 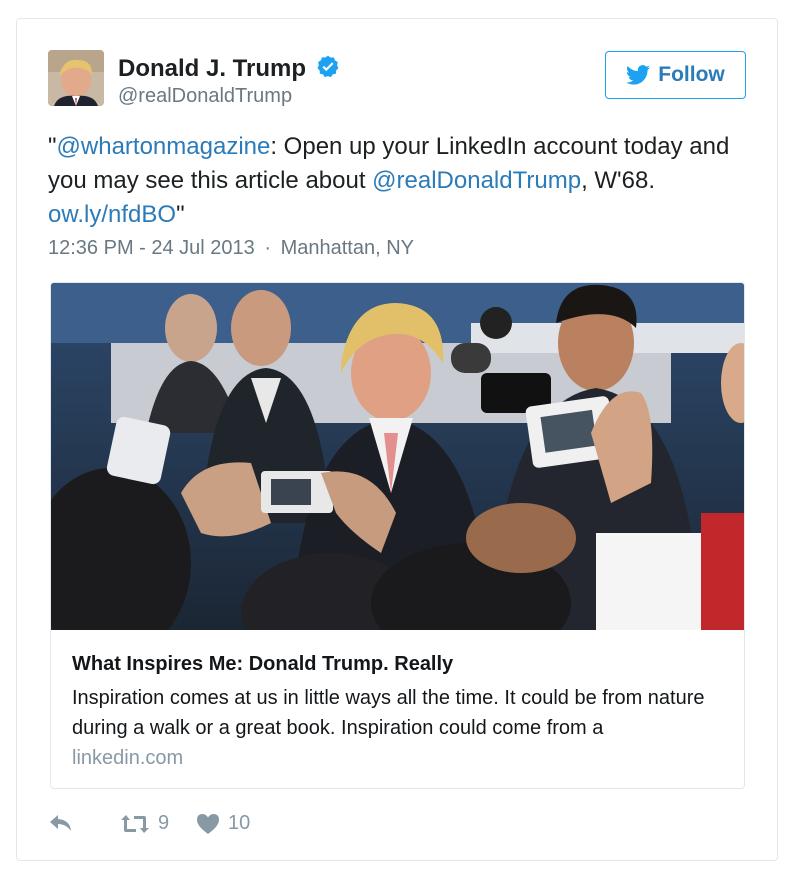 I want to click on reply-button, so click(x=61, y=823).